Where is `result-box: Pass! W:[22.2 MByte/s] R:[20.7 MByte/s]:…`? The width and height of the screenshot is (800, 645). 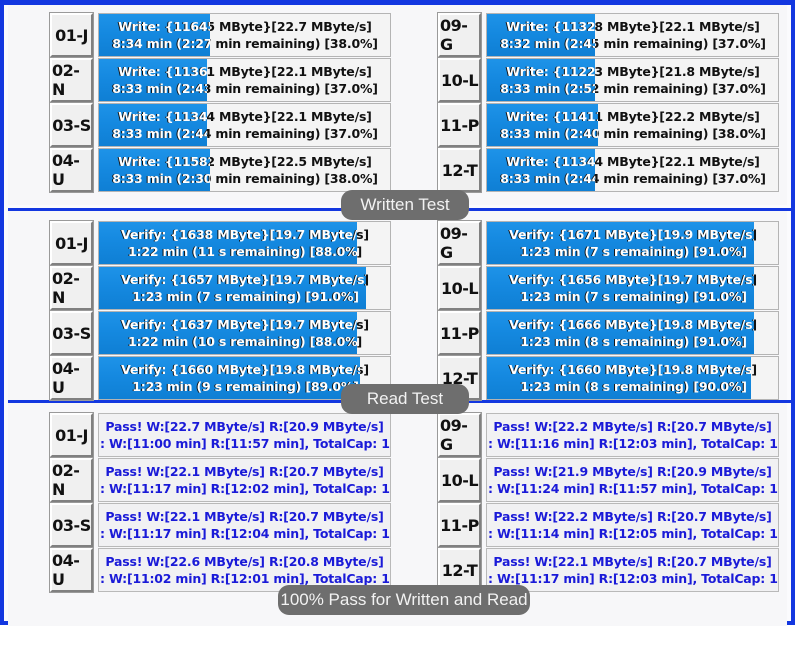 result-box: Pass! W:[22.2 MByte/s] R:[20.7 MByte/s]:… is located at coordinates (632, 435).